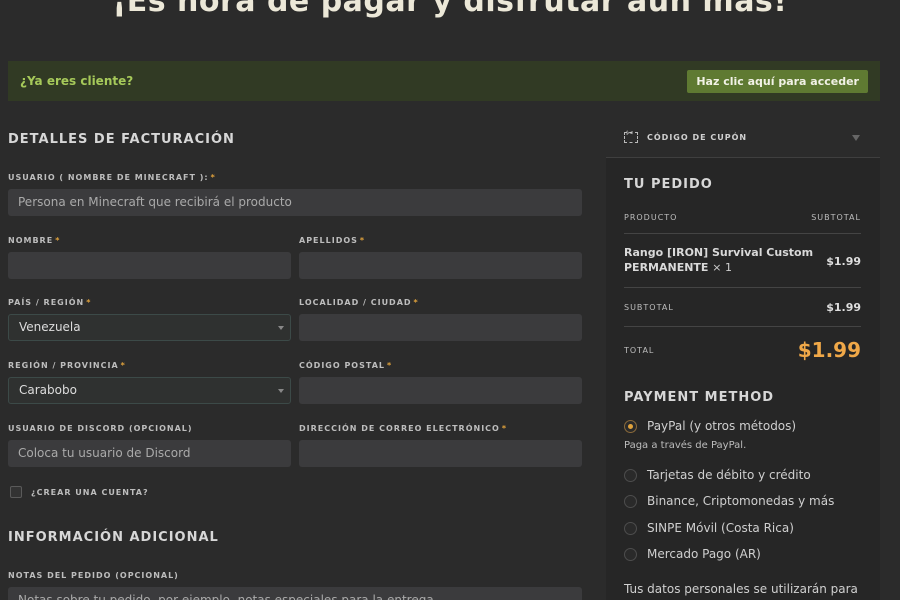 The width and height of the screenshot is (900, 600). I want to click on page-hero-title: ¡Es hora de pagar y disfrutar aún más!, so click(450, 9).